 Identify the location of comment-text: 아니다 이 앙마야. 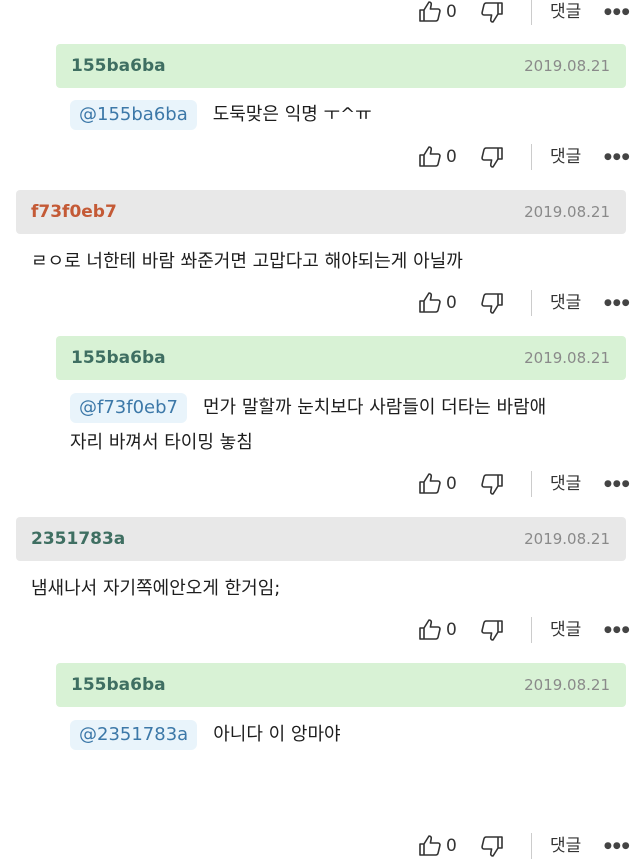
(277, 734).